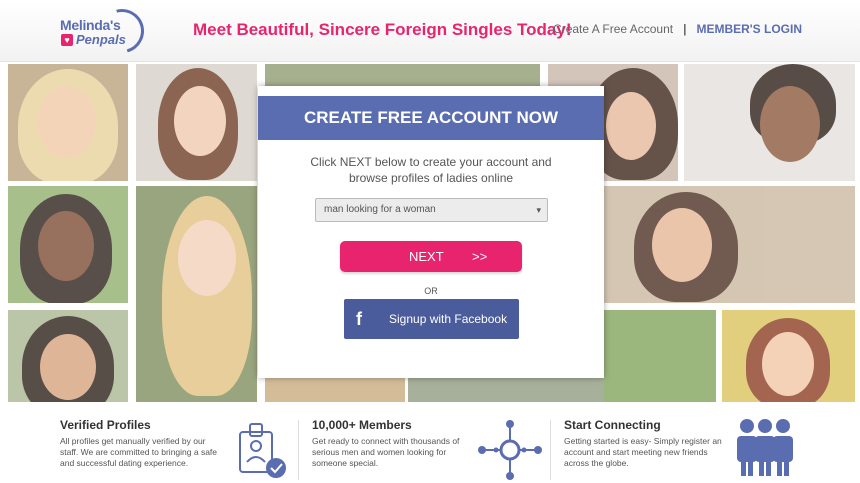 Image resolution: width=860 pixels, height=483 pixels. I want to click on feature-title: Verified Profiles, so click(105, 425).